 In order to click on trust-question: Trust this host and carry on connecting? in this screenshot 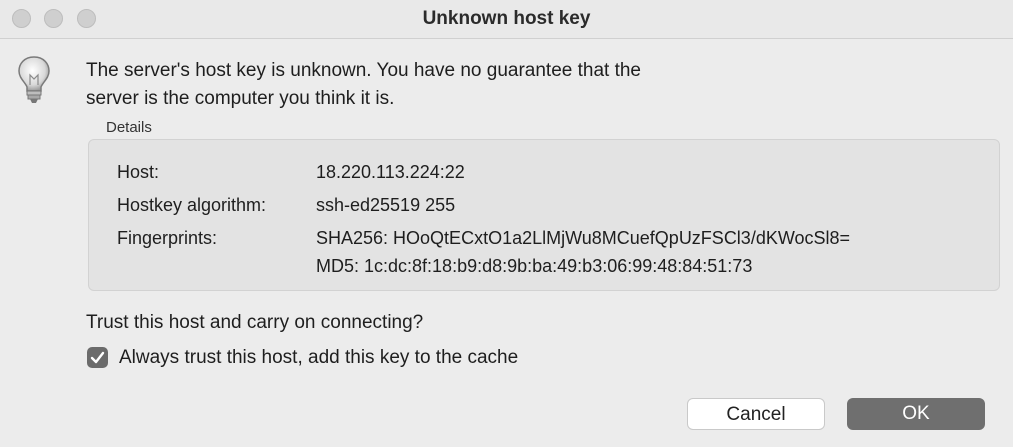, I will do `click(255, 322)`.